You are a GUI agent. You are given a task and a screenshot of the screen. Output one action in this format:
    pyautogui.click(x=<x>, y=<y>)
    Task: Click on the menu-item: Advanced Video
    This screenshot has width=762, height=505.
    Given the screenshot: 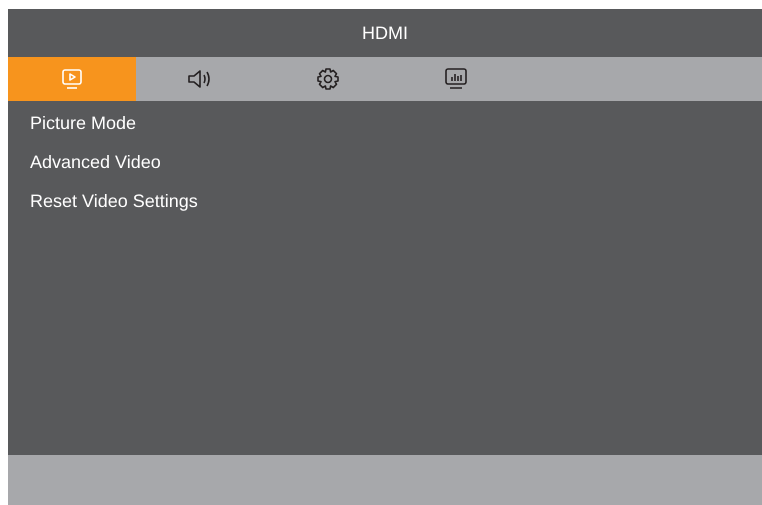 What is the action you would take?
    pyautogui.click(x=84, y=167)
    